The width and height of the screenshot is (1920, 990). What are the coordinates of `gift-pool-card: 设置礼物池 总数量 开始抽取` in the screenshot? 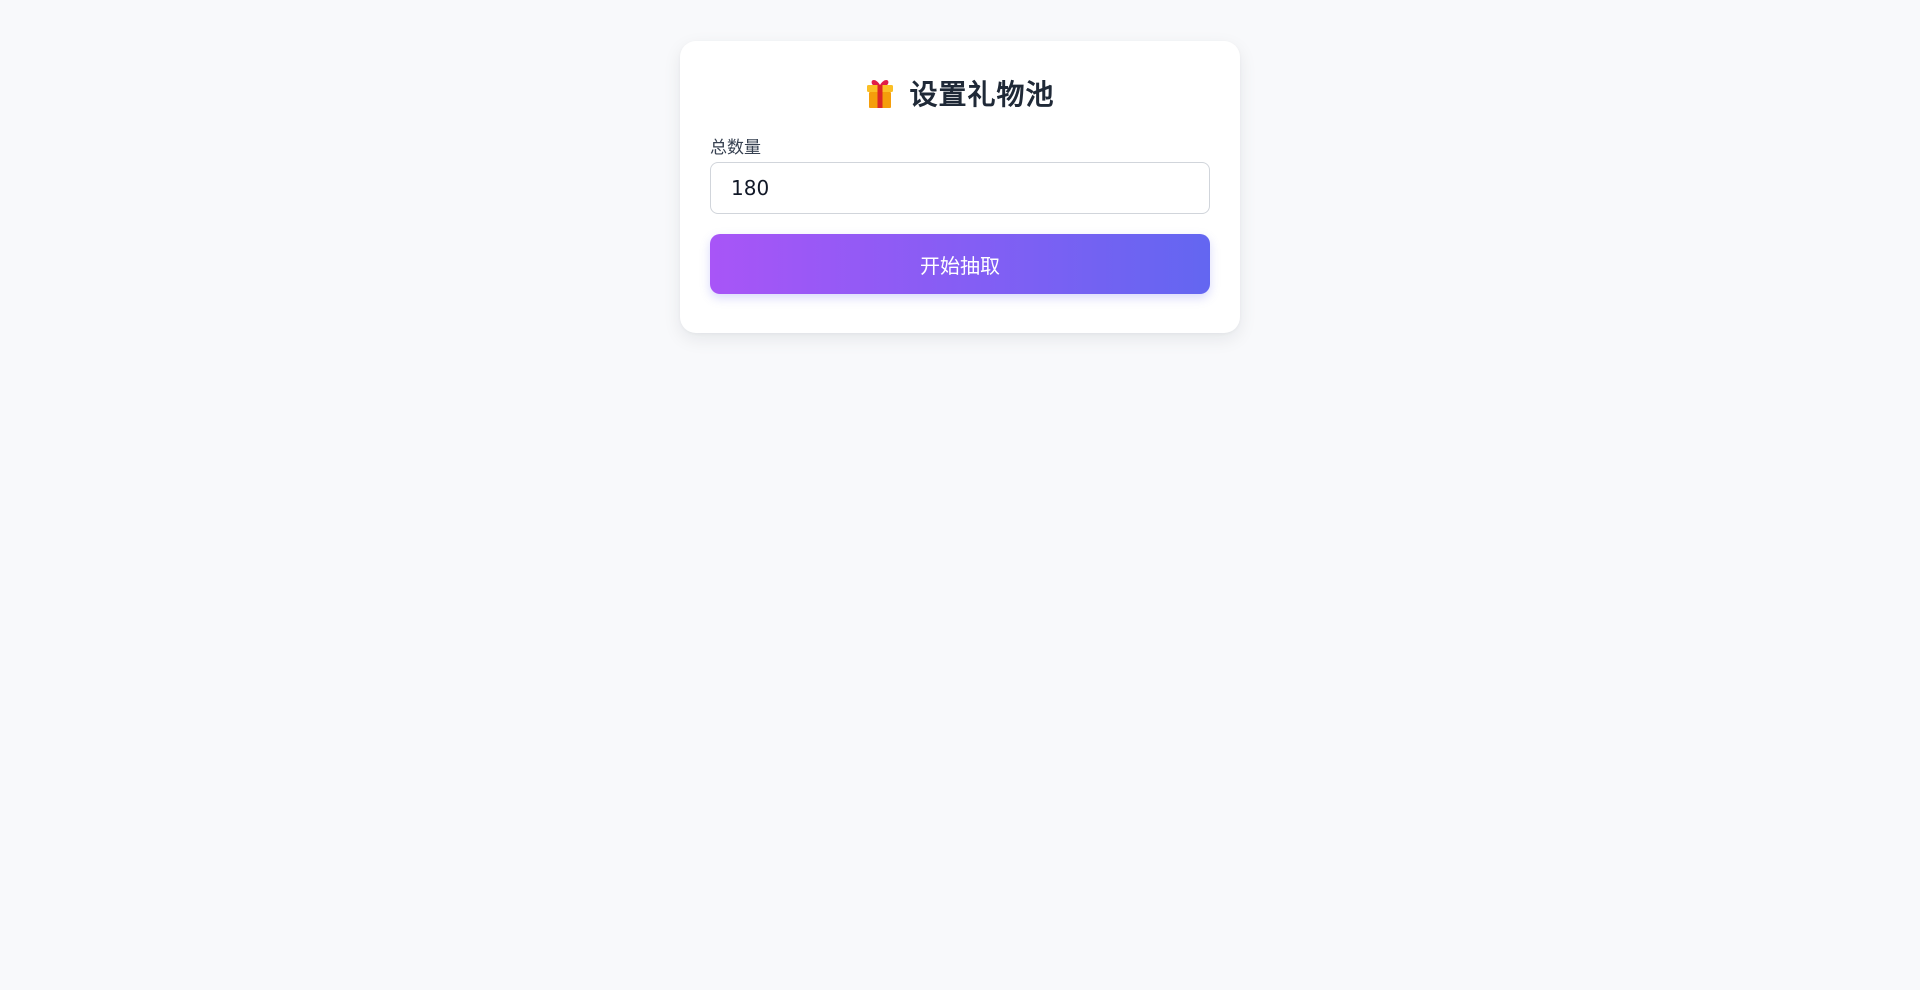 It's located at (960, 187).